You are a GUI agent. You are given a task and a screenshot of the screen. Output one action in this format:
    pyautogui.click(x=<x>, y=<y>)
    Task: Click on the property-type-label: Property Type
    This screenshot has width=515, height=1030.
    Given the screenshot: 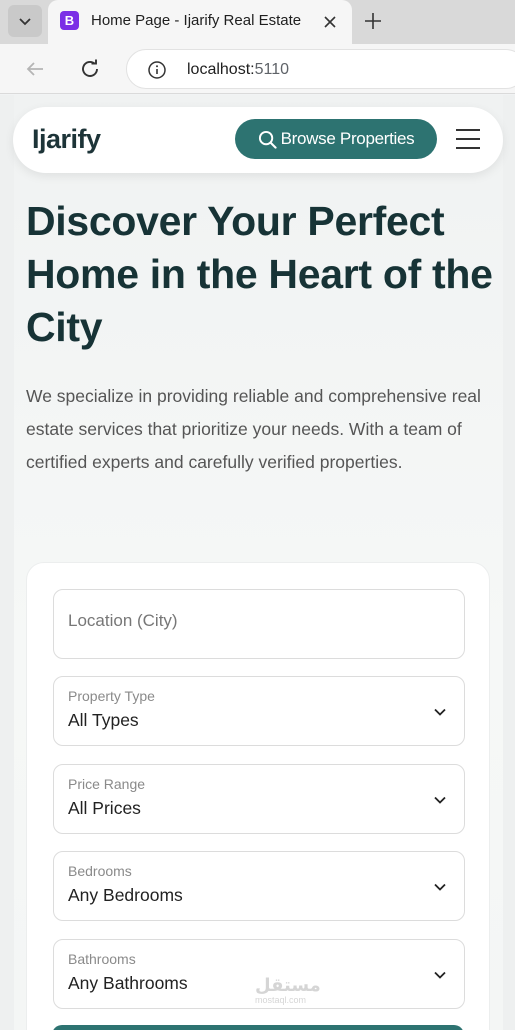 What is the action you would take?
    pyautogui.click(x=111, y=696)
    